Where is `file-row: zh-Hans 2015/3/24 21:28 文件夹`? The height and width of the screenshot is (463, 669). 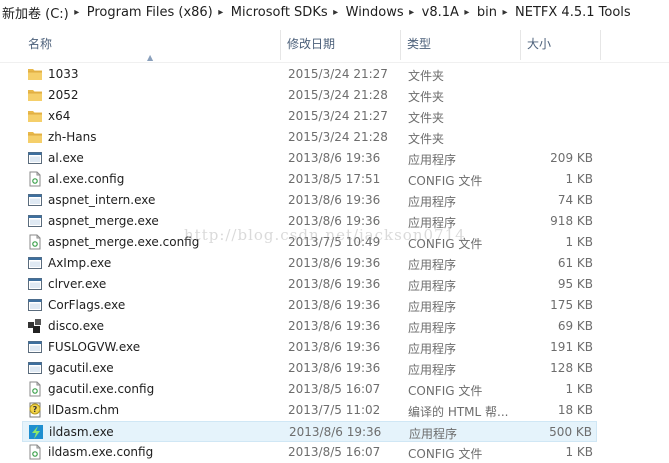 file-row: zh-Hans 2015/3/24 21:28 文件夹 is located at coordinates (309, 137).